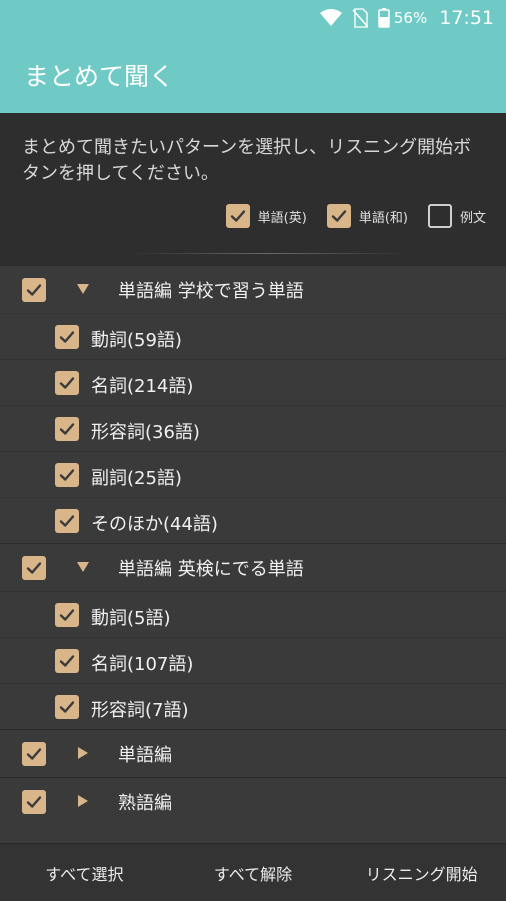 The width and height of the screenshot is (506, 901). Describe the element at coordinates (136, 340) in the screenshot. I see `item-label: 動詞(59語)` at that location.